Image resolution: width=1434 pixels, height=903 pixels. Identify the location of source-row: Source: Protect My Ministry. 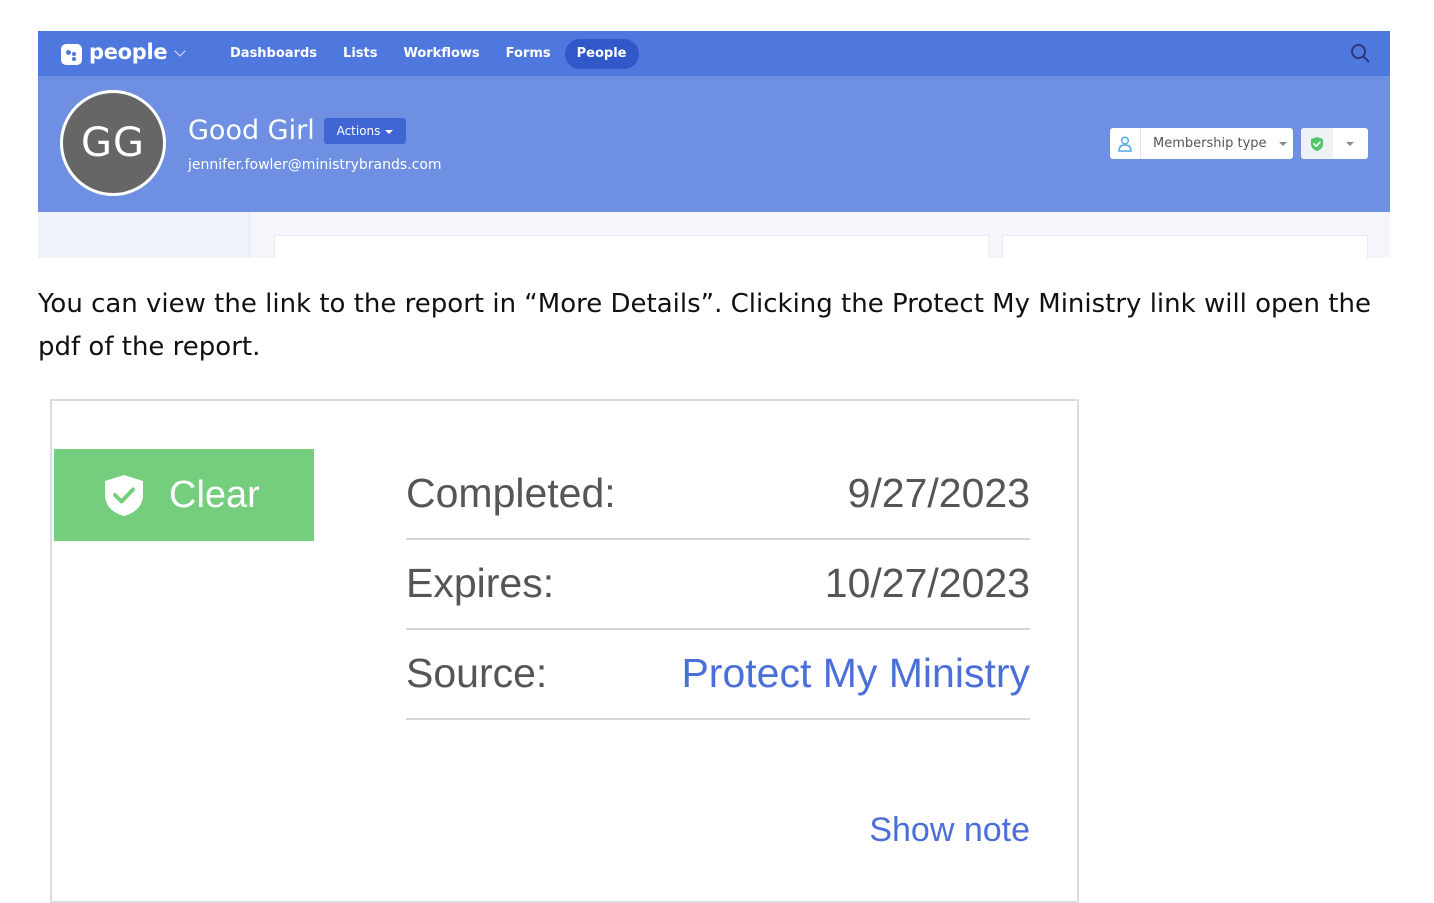
(718, 674).